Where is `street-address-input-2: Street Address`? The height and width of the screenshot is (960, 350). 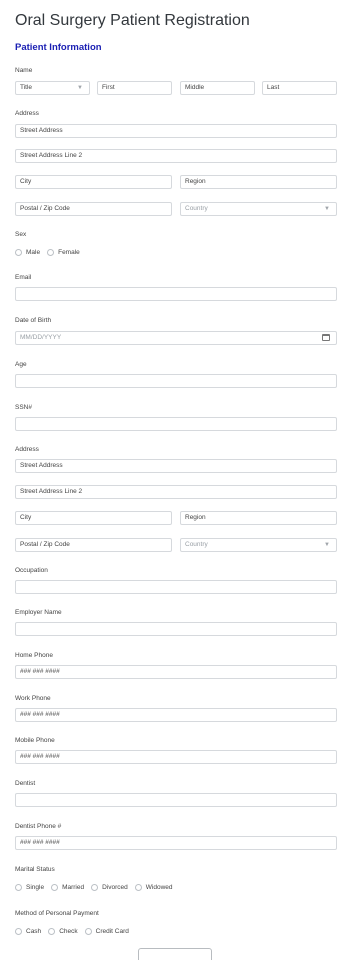
street-address-input-2: Street Address is located at coordinates (176, 466).